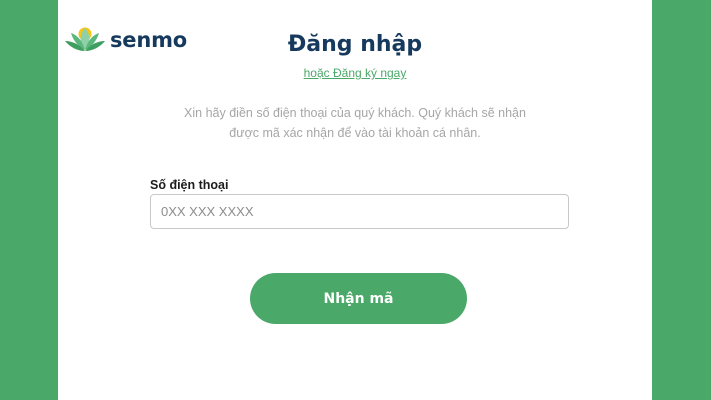  I want to click on page-title: Đăng nhập, so click(355, 44).